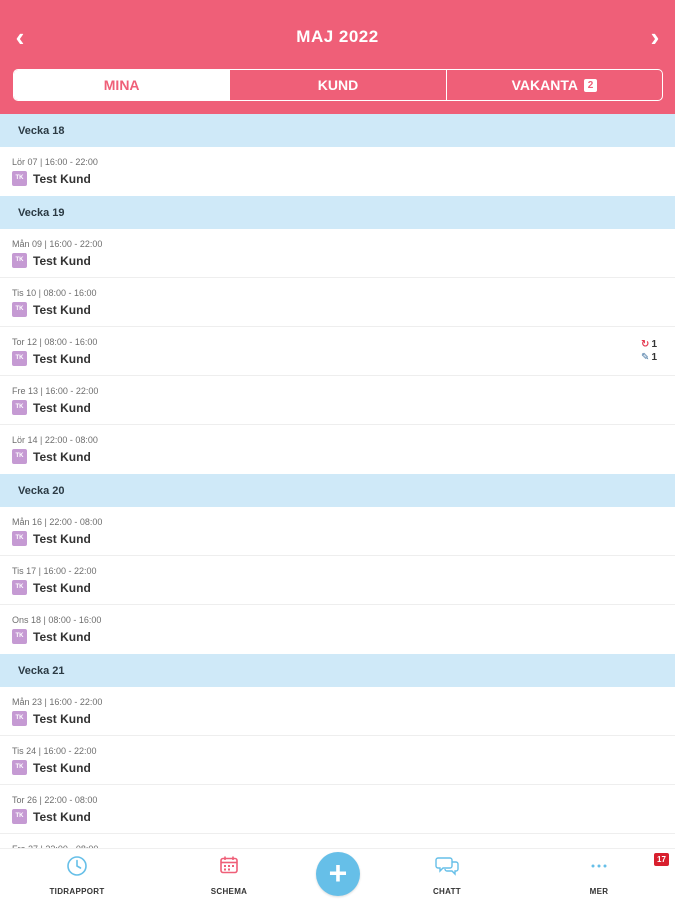 The height and width of the screenshot is (900, 675). Describe the element at coordinates (57, 522) in the screenshot. I see `shift-time: Mån 16 | 22:00 - 08:00` at that location.